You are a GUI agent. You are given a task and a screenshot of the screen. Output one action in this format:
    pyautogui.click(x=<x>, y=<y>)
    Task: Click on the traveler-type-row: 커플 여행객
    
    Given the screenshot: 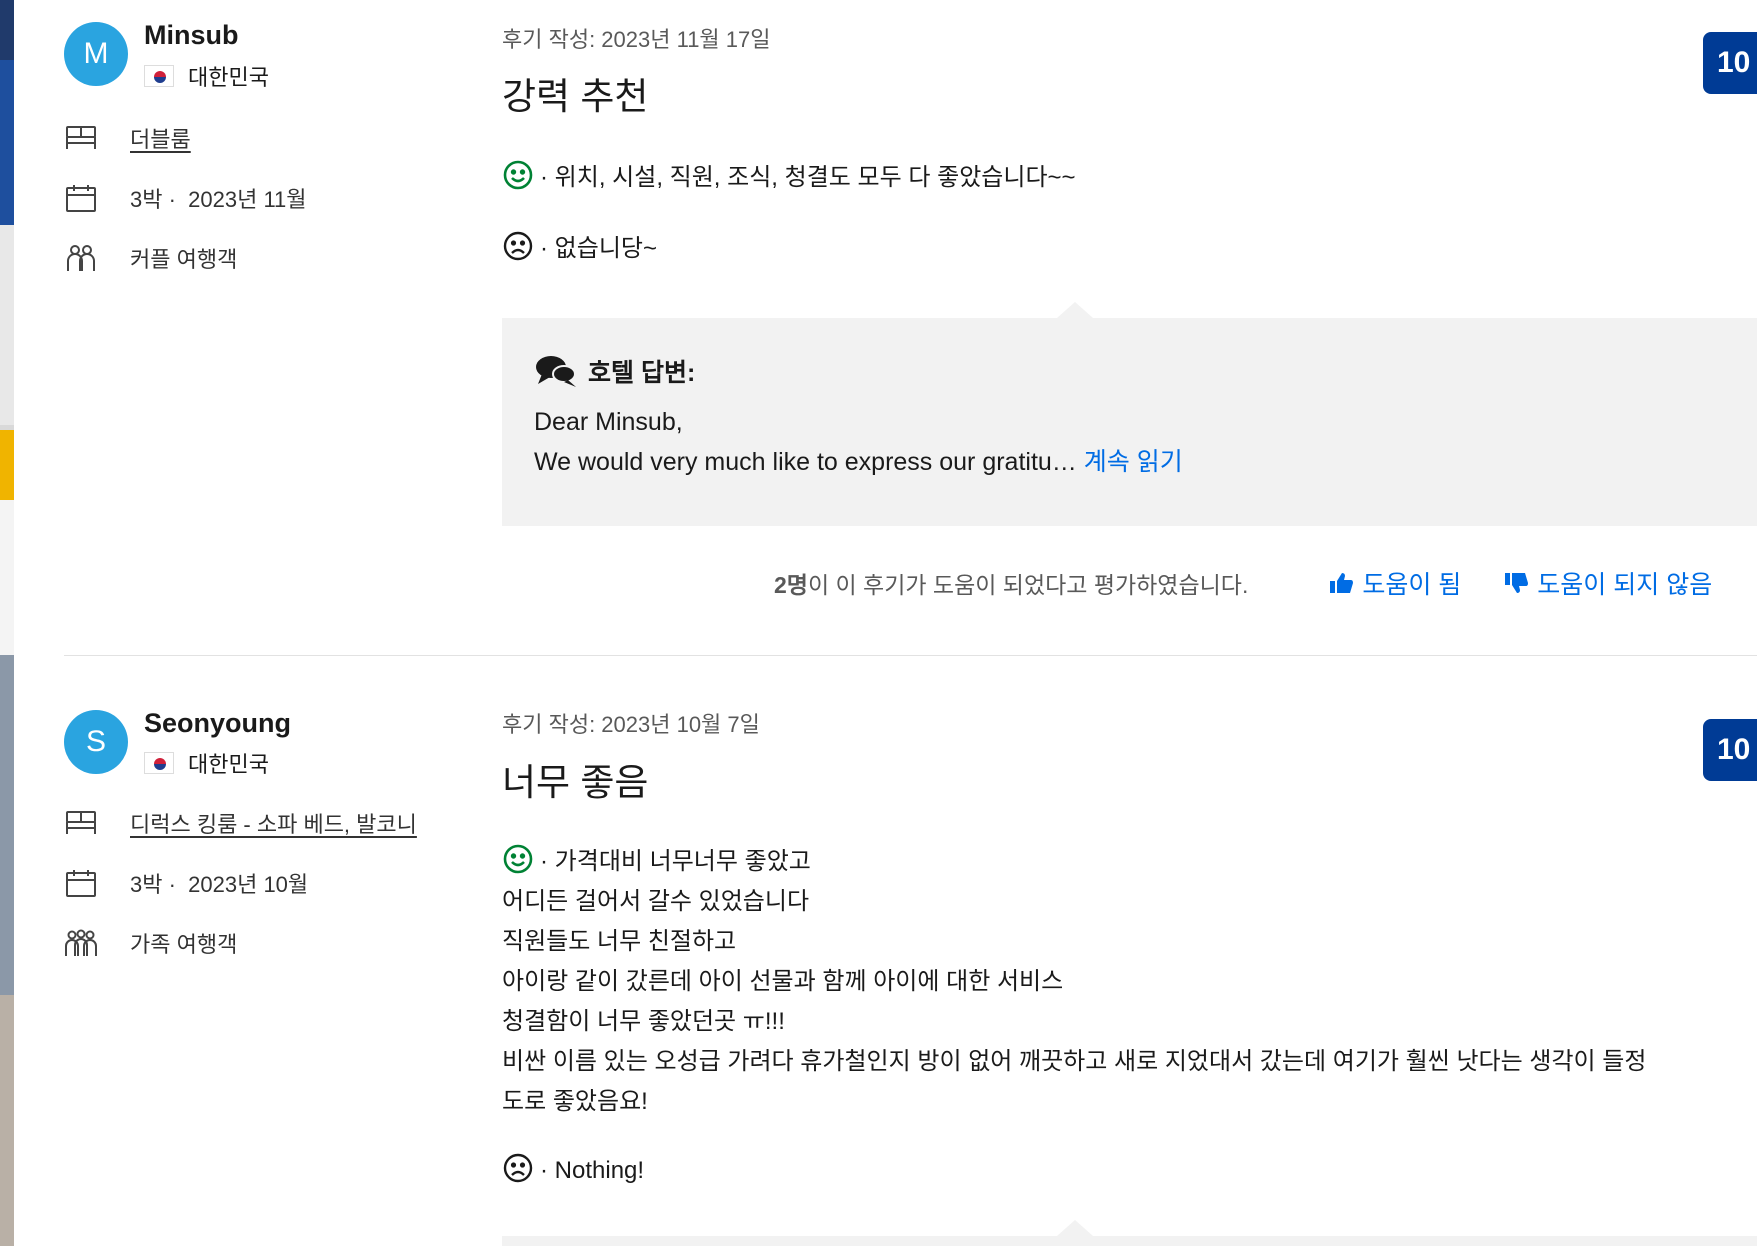 What is the action you would take?
    pyautogui.click(x=150, y=258)
    